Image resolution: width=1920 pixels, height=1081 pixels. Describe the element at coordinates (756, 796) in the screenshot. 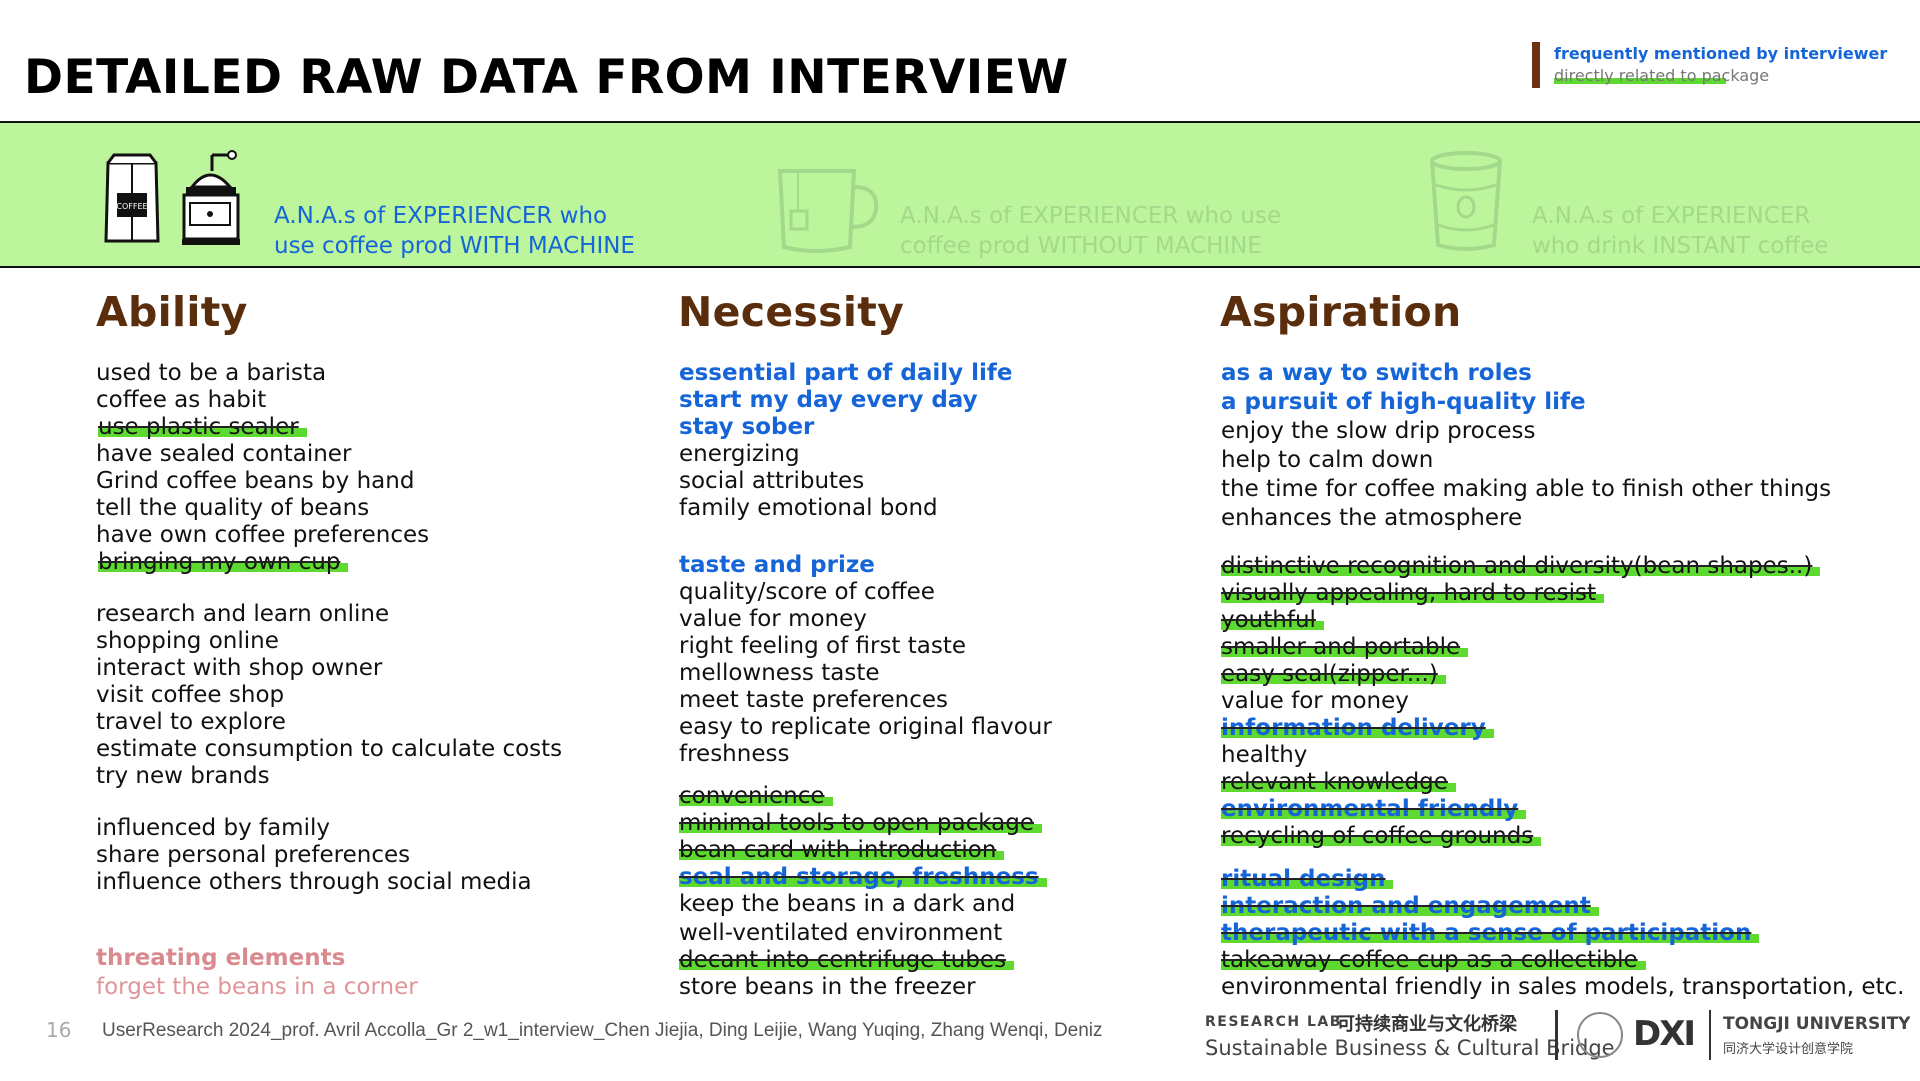

I see `necessity-item: convenience` at that location.